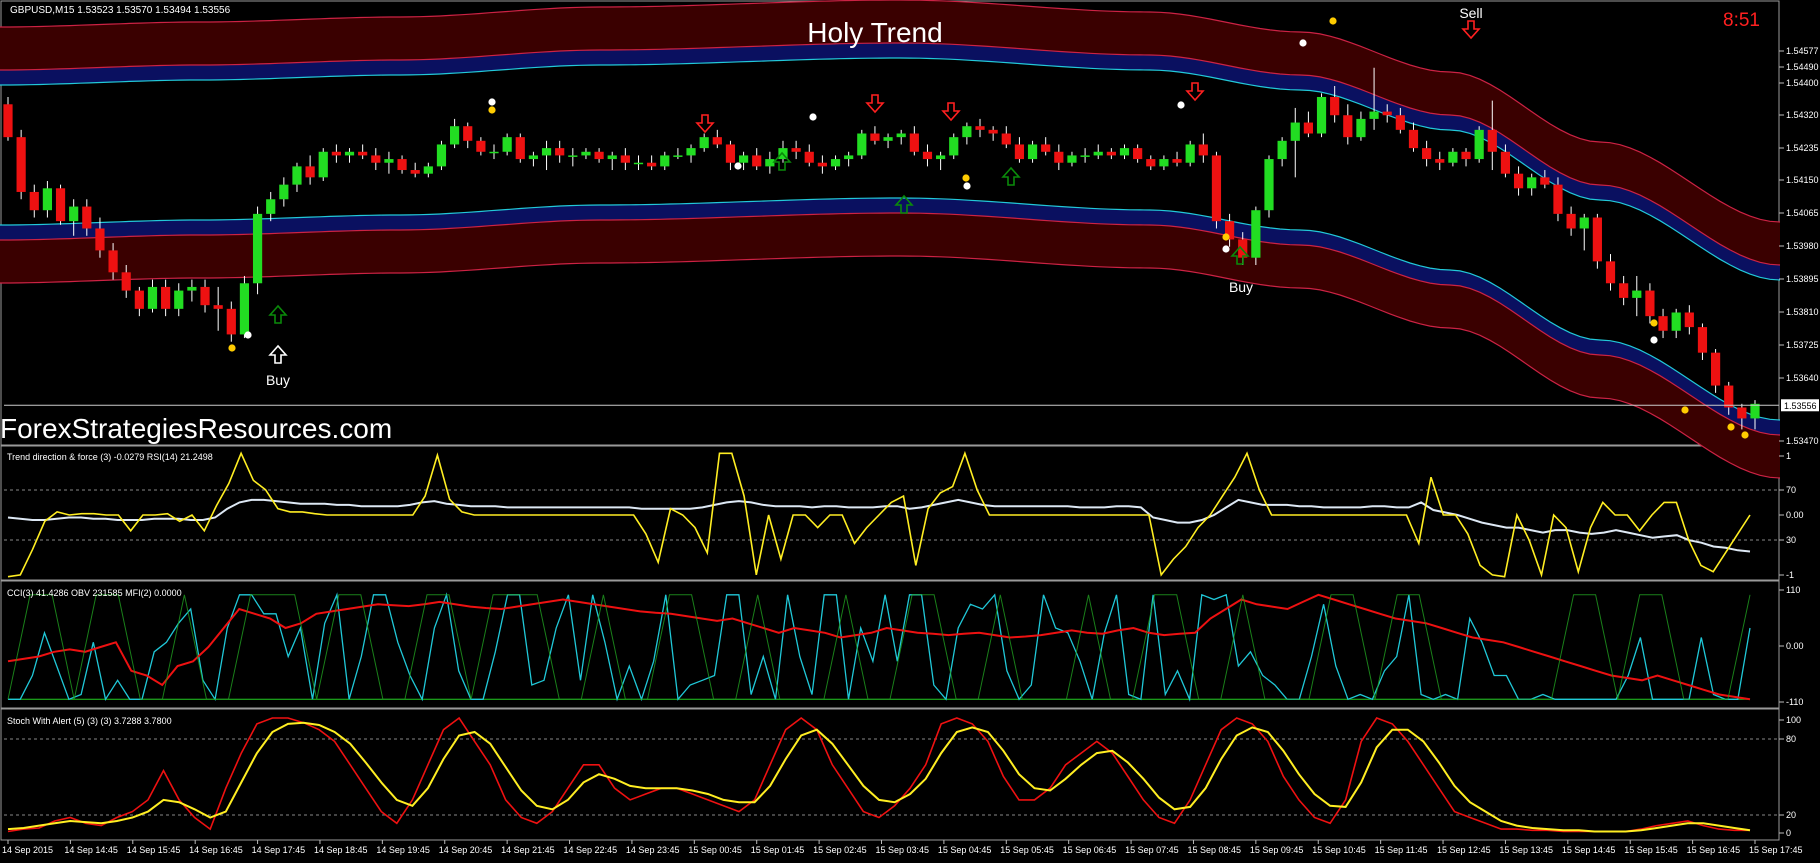 The height and width of the screenshot is (863, 1820). I want to click on clock: 8:51, so click(1741, 20).